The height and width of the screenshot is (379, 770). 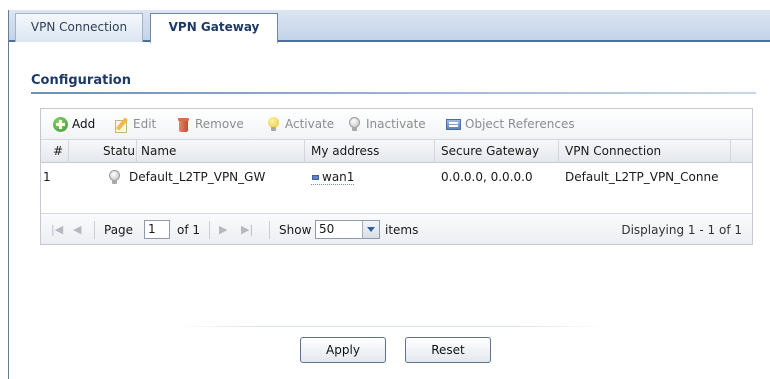 I want to click on page-label: Page, so click(x=119, y=230).